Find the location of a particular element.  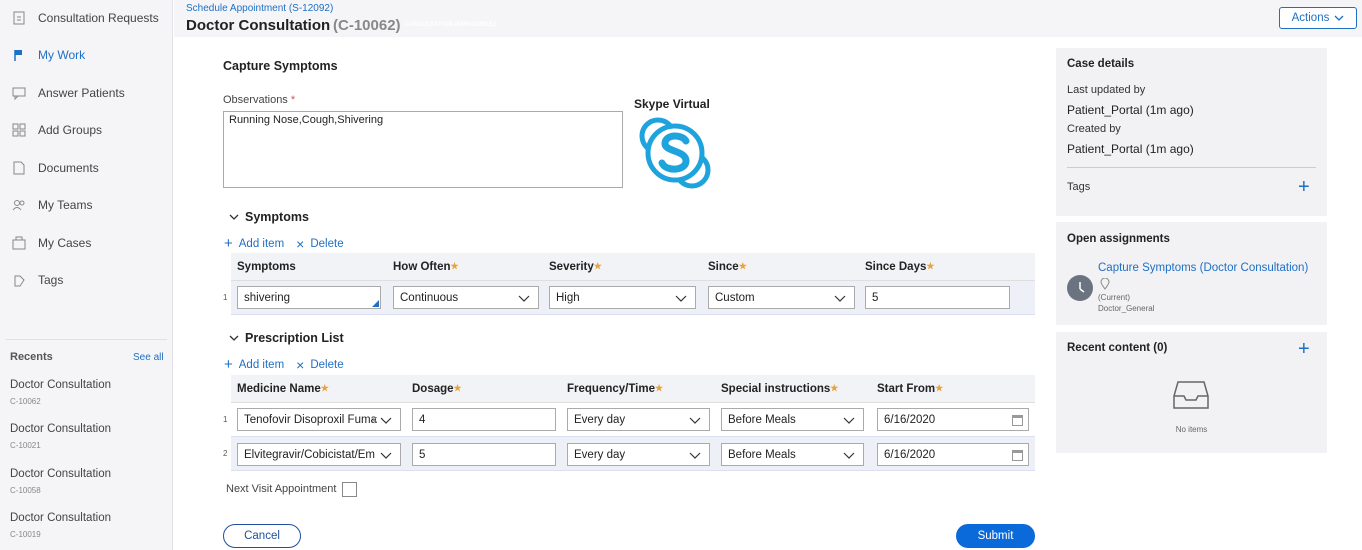

nav-answer-patients: Answer Patients is located at coordinates (86, 93).